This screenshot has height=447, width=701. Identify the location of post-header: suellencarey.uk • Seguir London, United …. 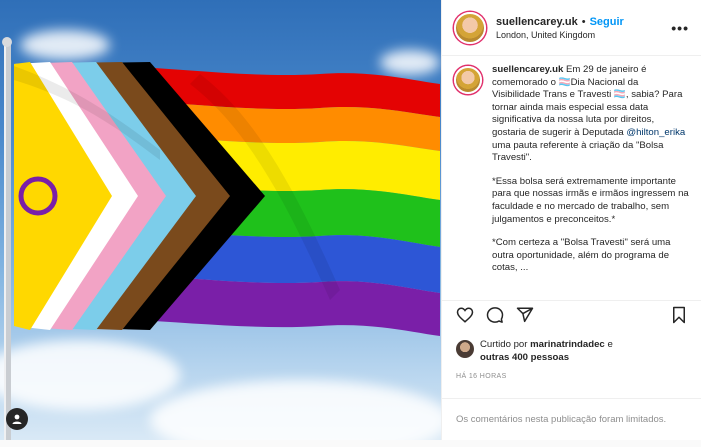
(571, 28).